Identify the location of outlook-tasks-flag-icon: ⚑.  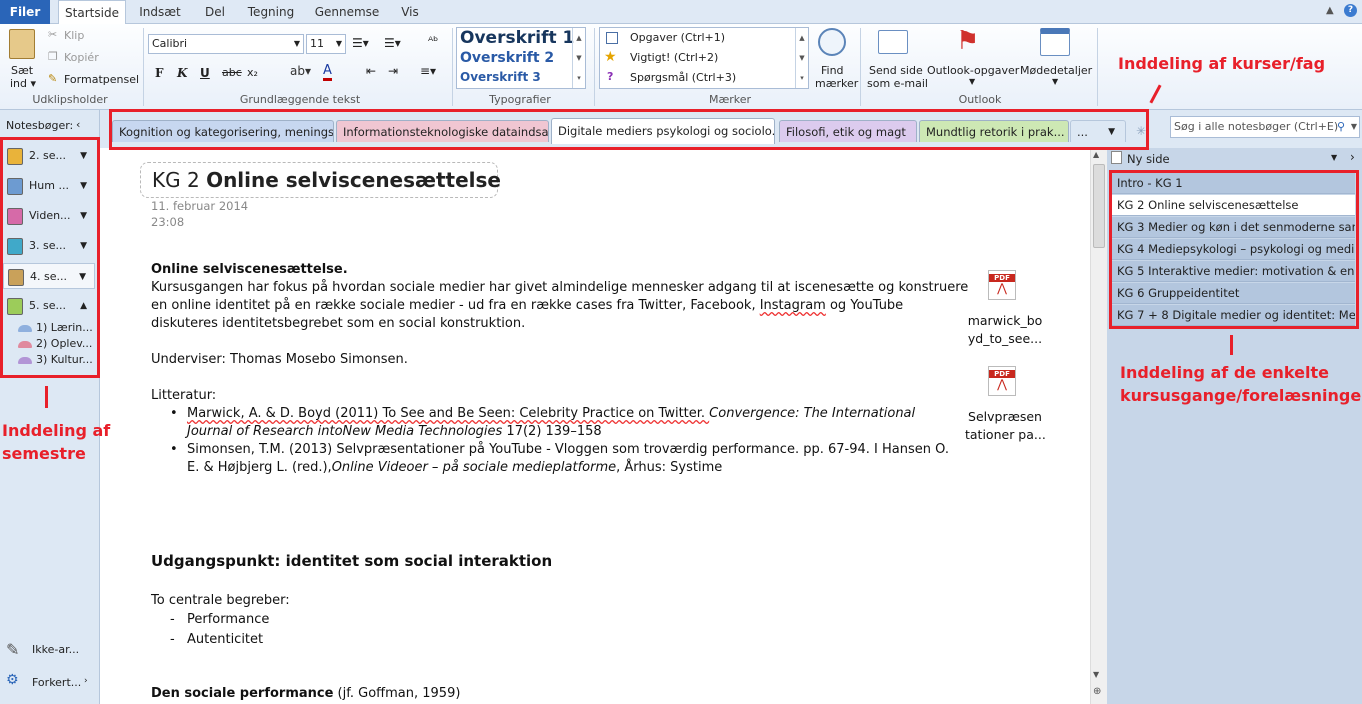
(967, 41).